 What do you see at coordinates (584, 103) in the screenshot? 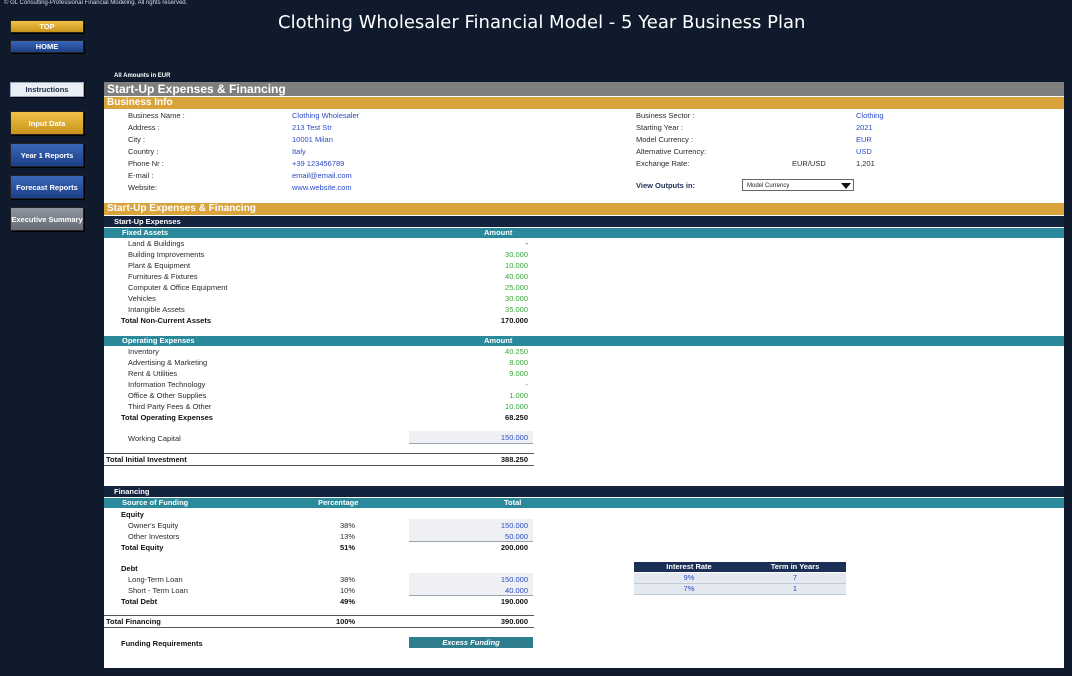
I see `business-info-heading: Business Info` at bounding box center [584, 103].